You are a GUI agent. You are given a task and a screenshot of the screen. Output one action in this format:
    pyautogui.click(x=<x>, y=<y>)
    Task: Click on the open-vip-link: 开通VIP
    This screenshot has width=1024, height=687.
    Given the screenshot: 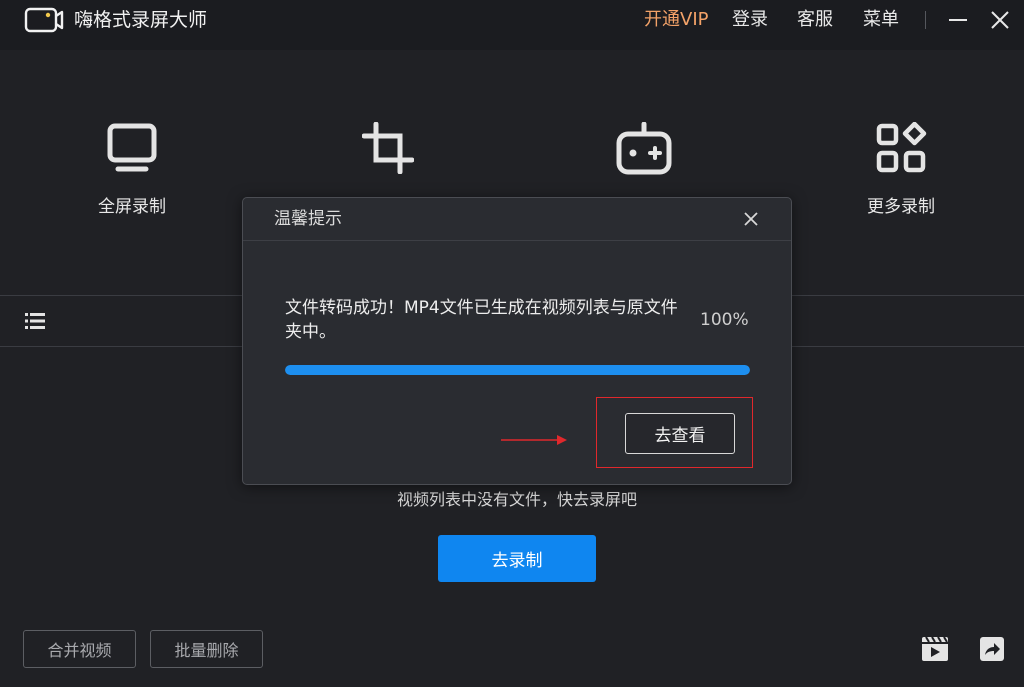 What is the action you would take?
    pyautogui.click(x=676, y=20)
    